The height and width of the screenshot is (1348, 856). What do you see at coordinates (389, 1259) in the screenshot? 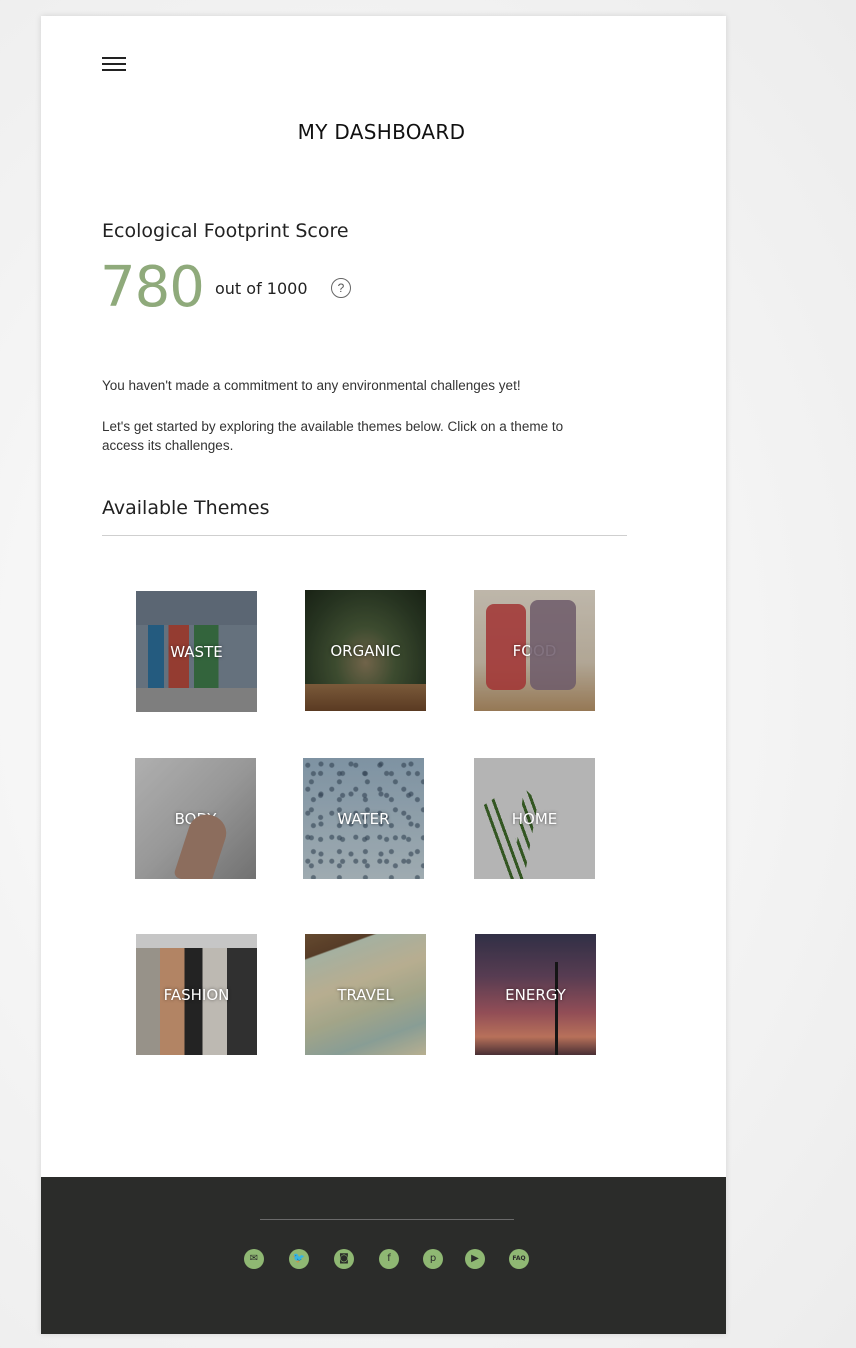
I see `facebook-icon: f` at bounding box center [389, 1259].